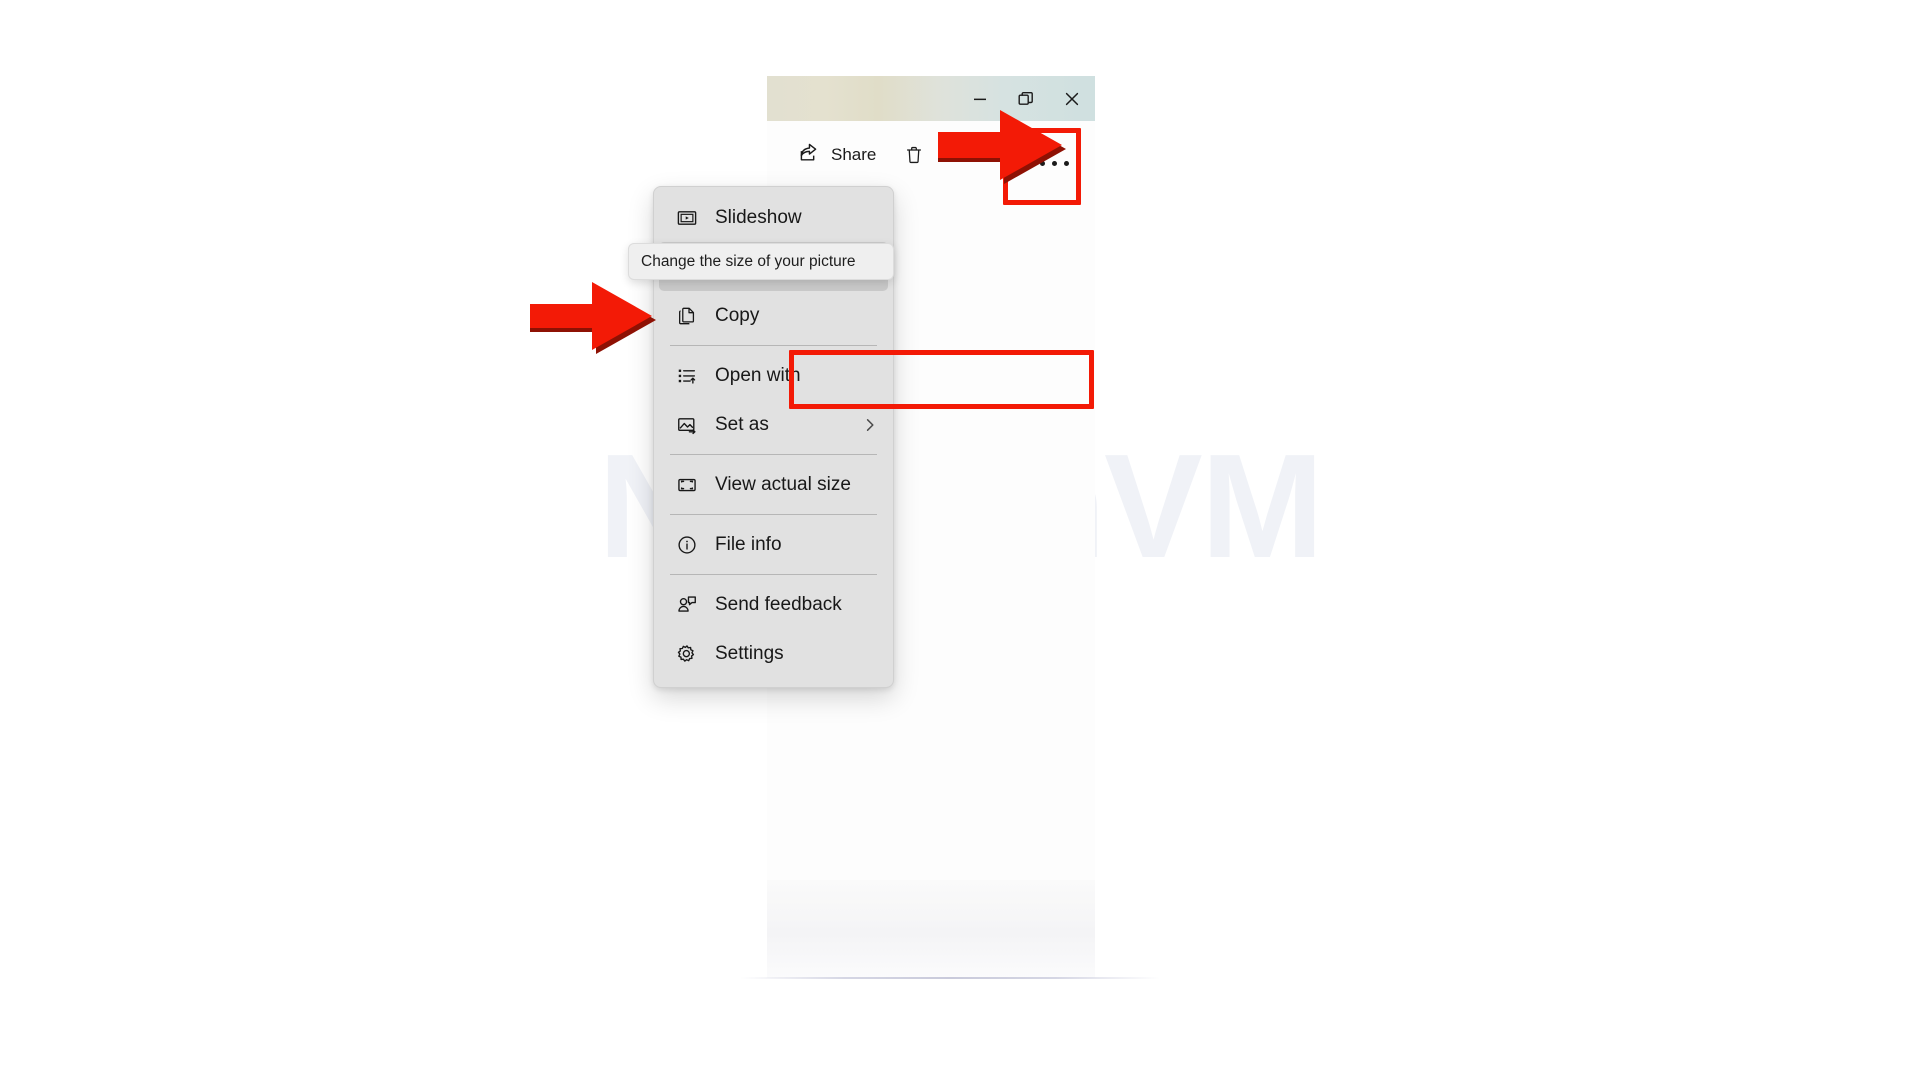  What do you see at coordinates (914, 155) in the screenshot?
I see `delete-button` at bounding box center [914, 155].